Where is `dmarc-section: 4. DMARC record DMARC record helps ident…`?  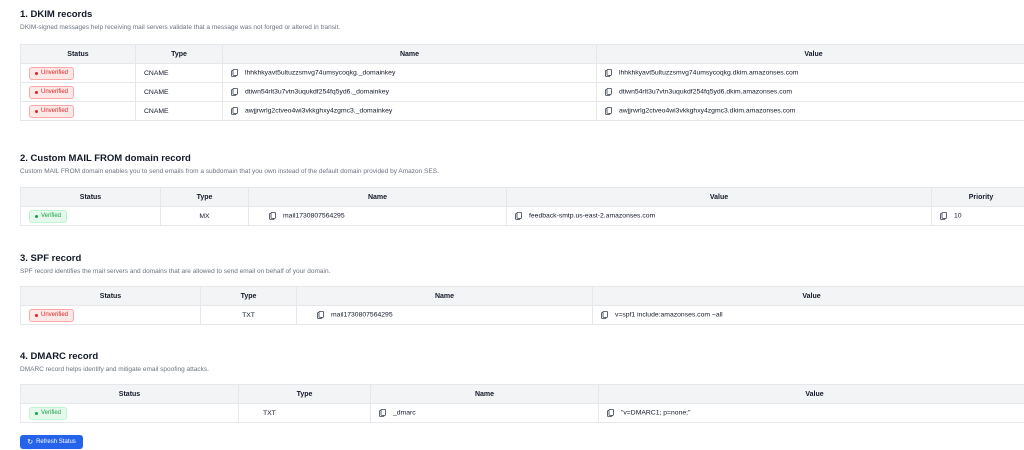
dmarc-section: 4. DMARC record DMARC record helps ident… is located at coordinates (114, 362).